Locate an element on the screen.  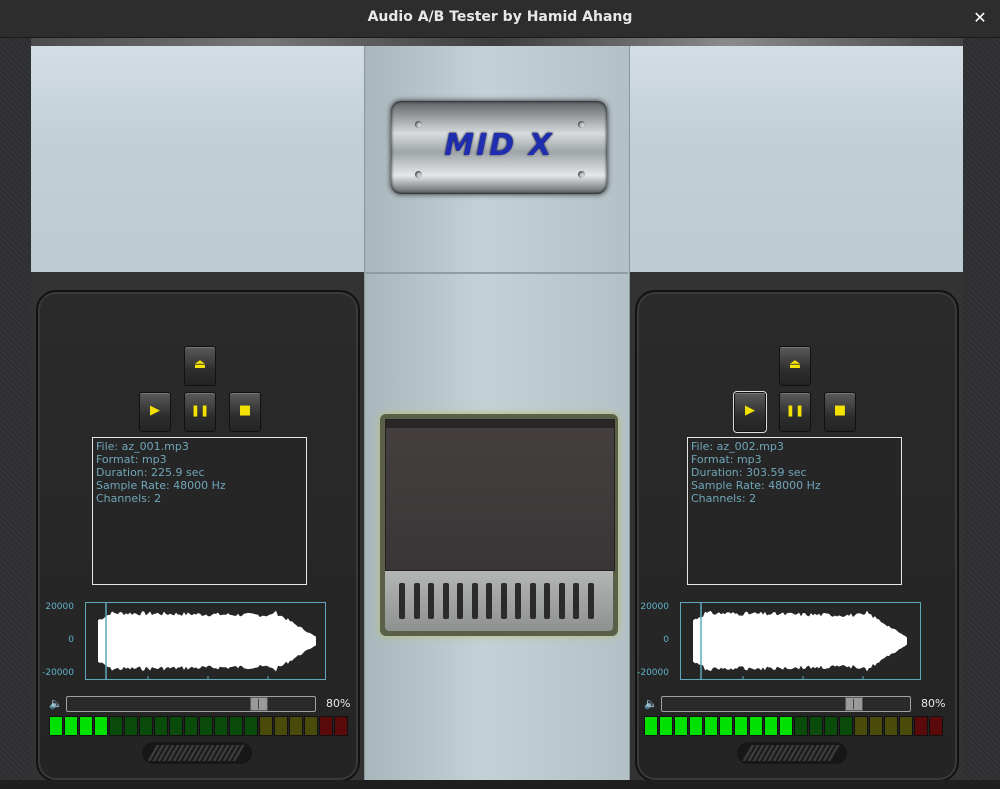
file-name: File: az_001.mp3 is located at coordinates (142, 446).